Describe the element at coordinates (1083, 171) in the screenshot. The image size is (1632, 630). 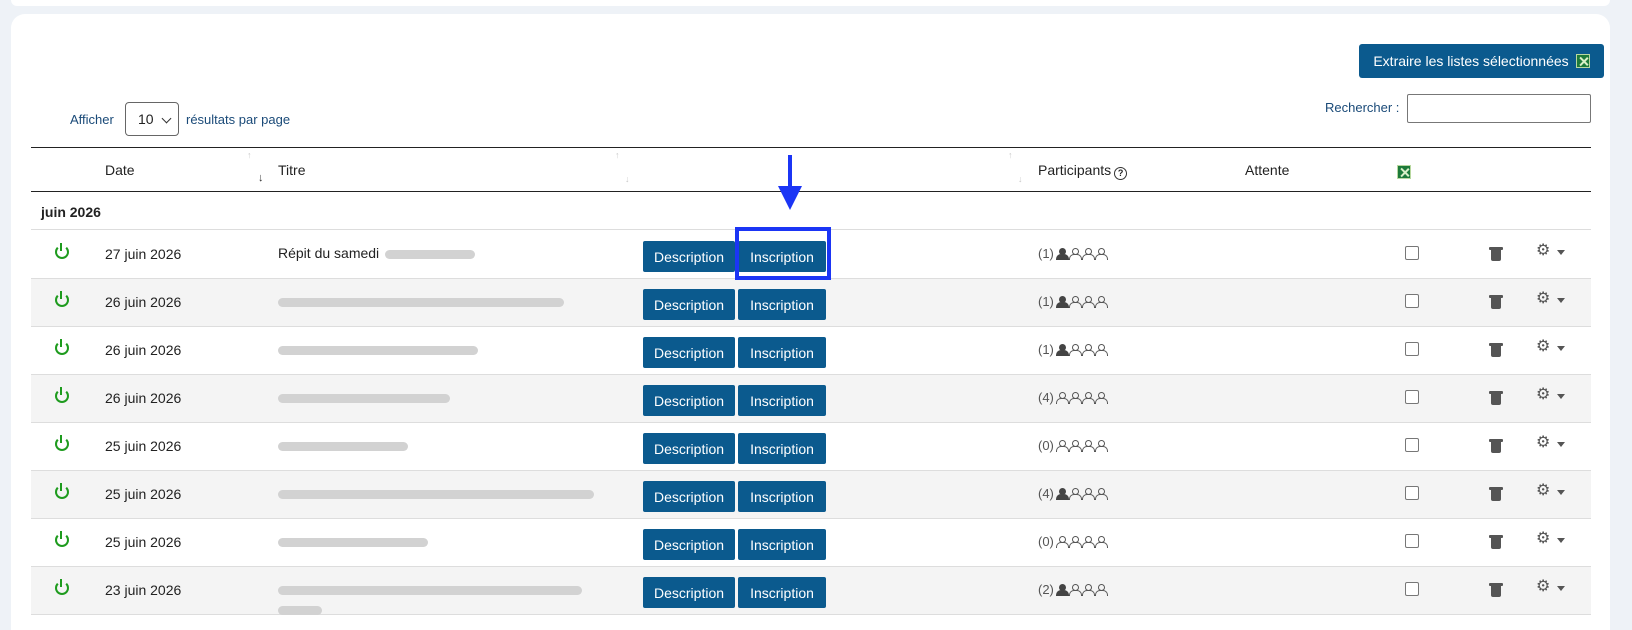
I see `col-participants: Participants?` at that location.